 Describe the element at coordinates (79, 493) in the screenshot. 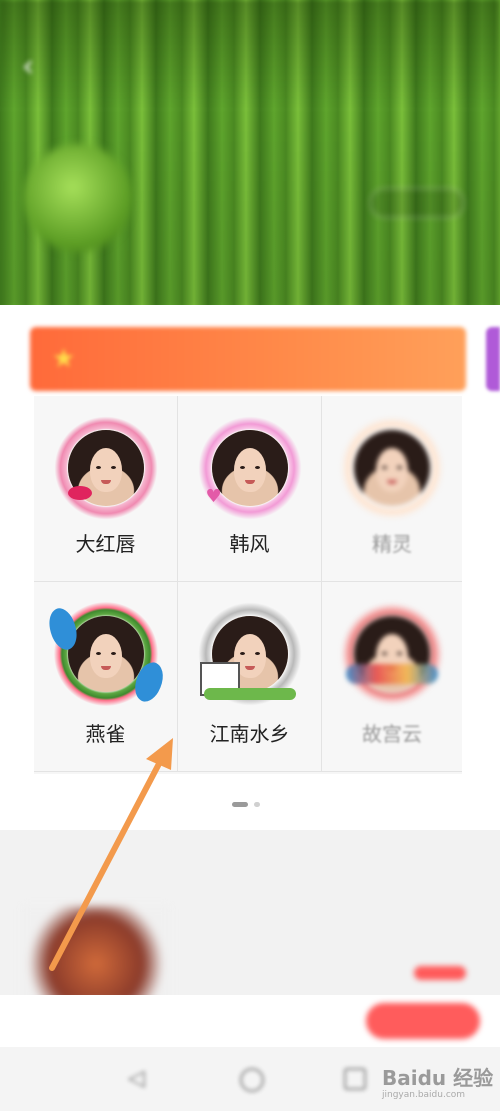

I see `lips-decoration-icon` at that location.